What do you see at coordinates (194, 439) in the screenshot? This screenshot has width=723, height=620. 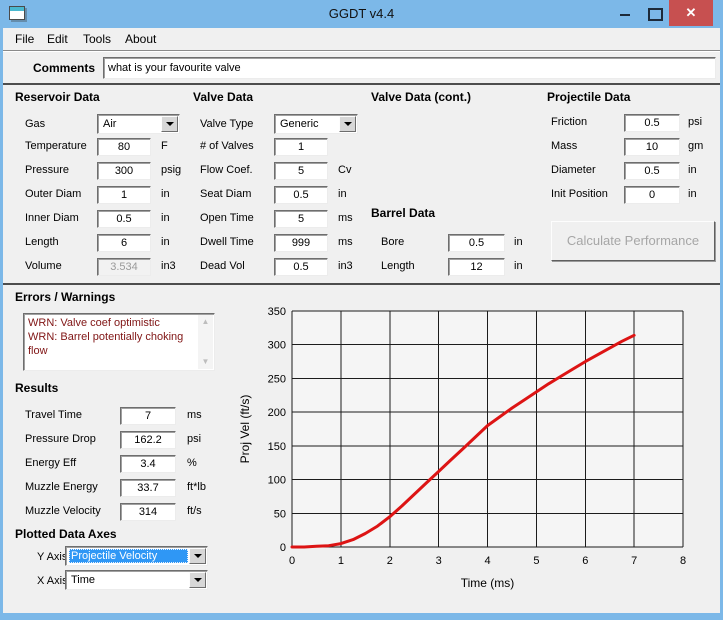 I see `pressure-drop-unit: psi` at bounding box center [194, 439].